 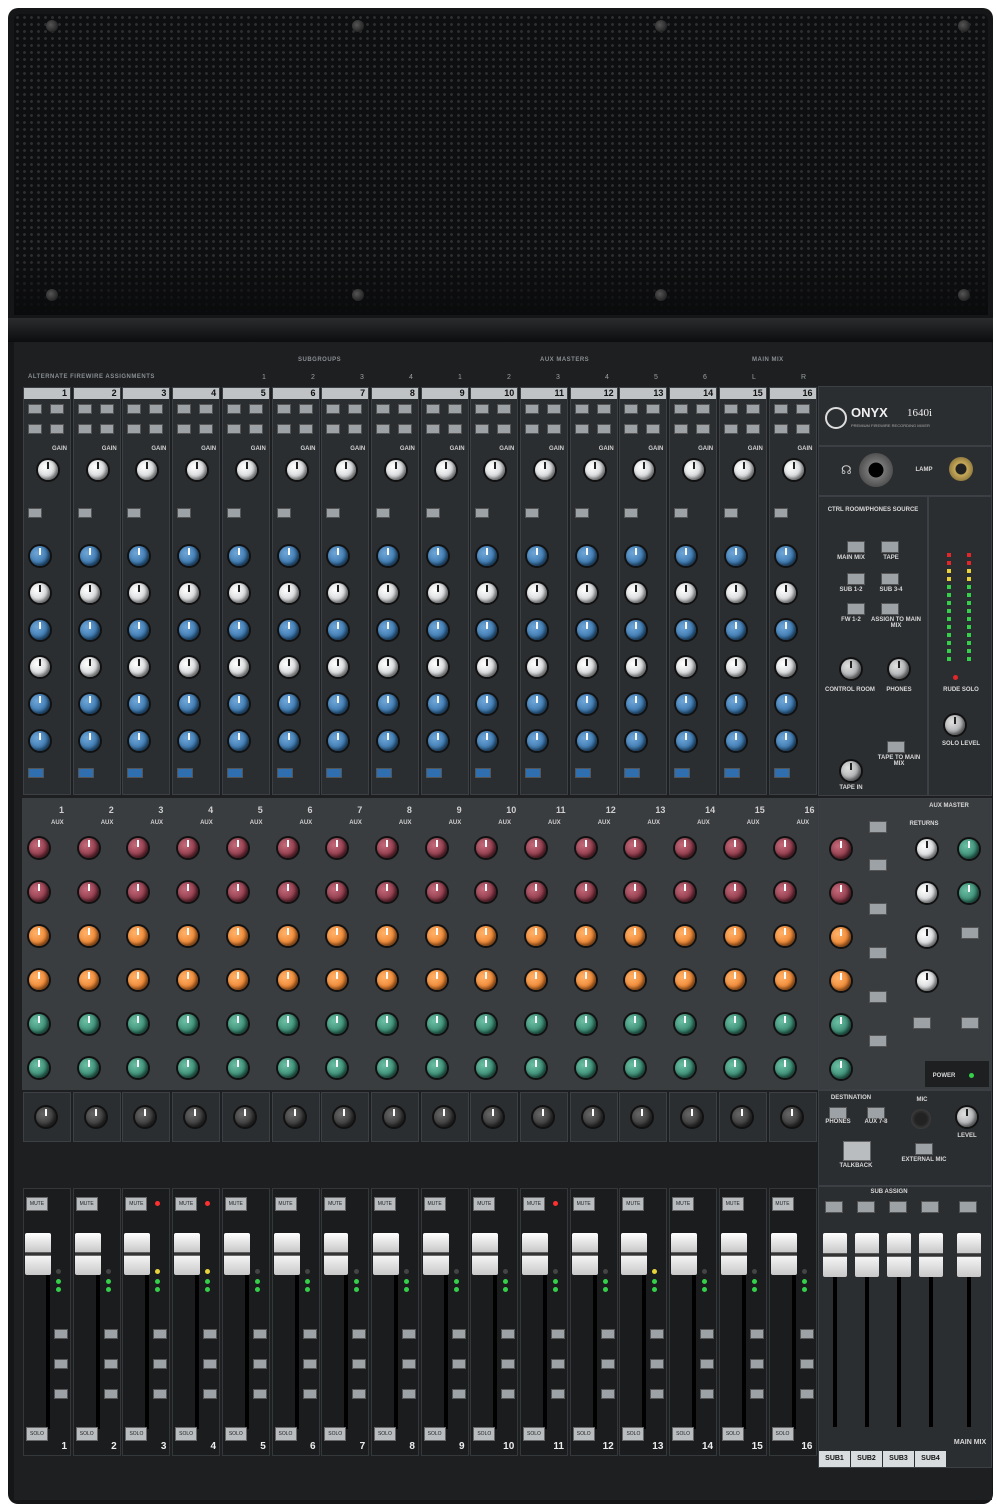 What do you see at coordinates (851, 669) in the screenshot?
I see `control-room-knob` at bounding box center [851, 669].